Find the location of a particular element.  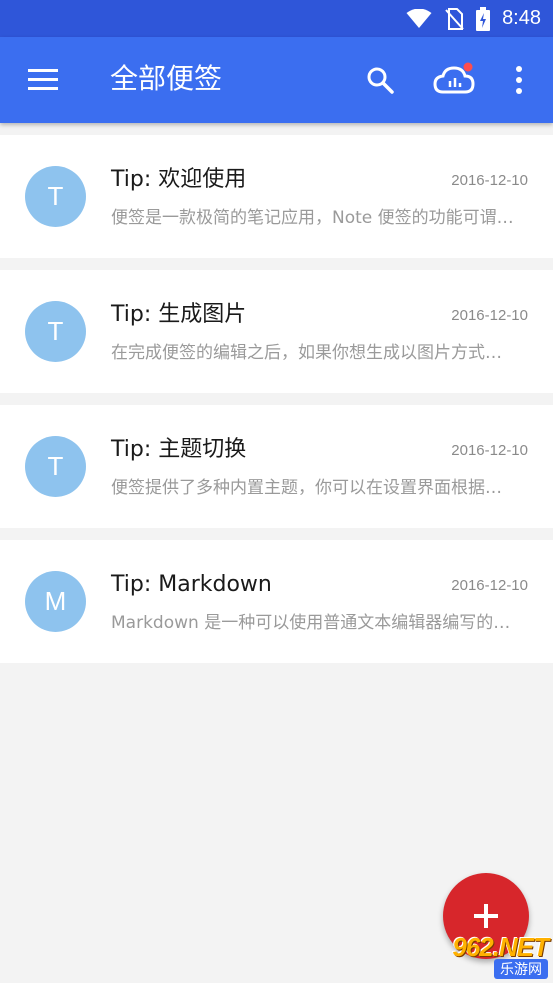

search-icon is located at coordinates (380, 80).